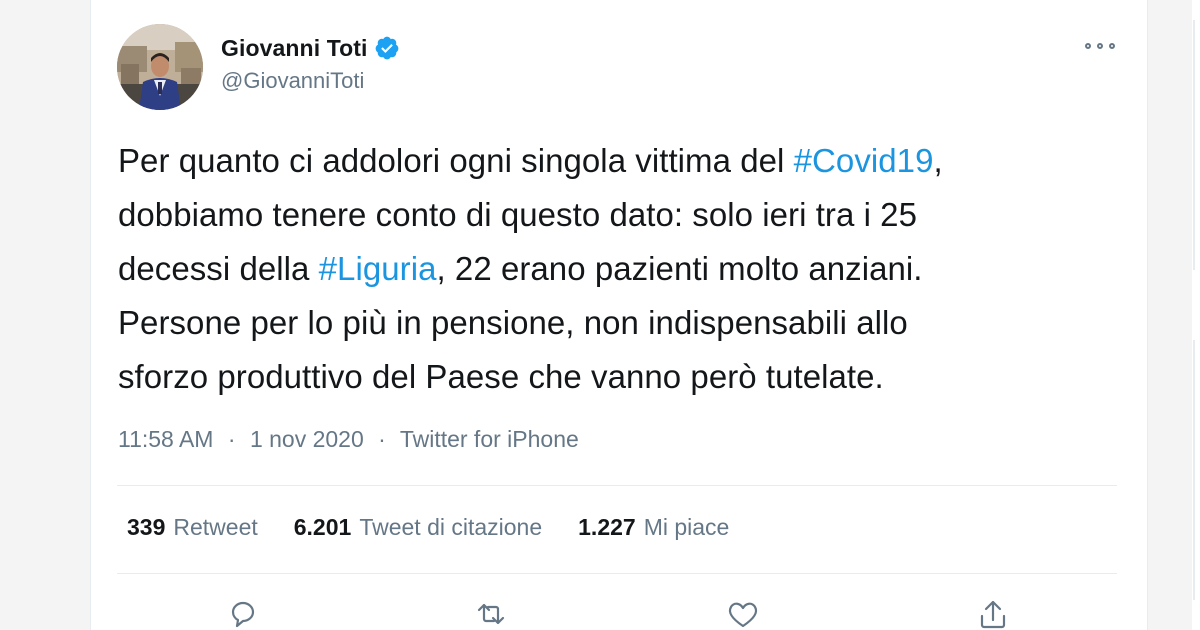 This screenshot has width=1200, height=630. What do you see at coordinates (307, 439) in the screenshot?
I see `tweet-date: 1 nov 2020` at bounding box center [307, 439].